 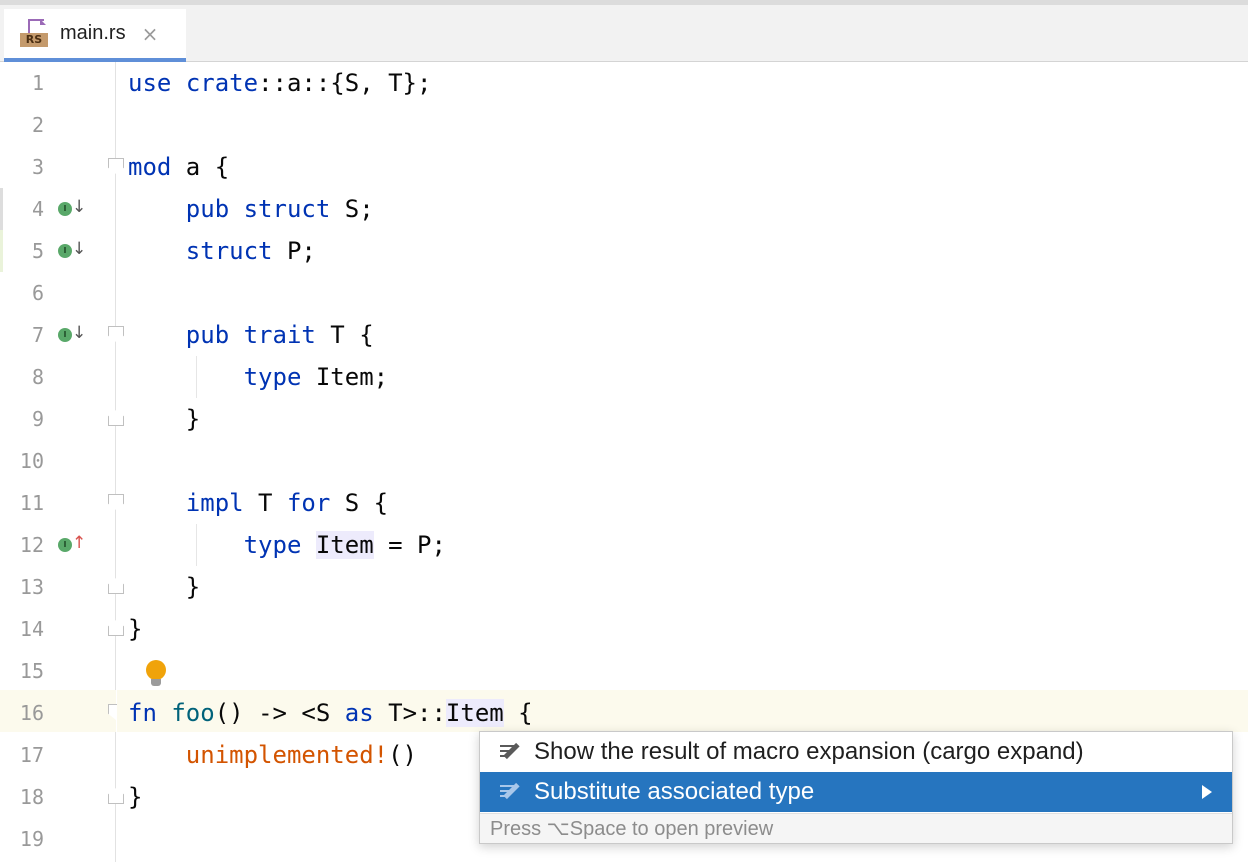 What do you see at coordinates (135, 797) in the screenshot?
I see `code-line-18: }` at bounding box center [135, 797].